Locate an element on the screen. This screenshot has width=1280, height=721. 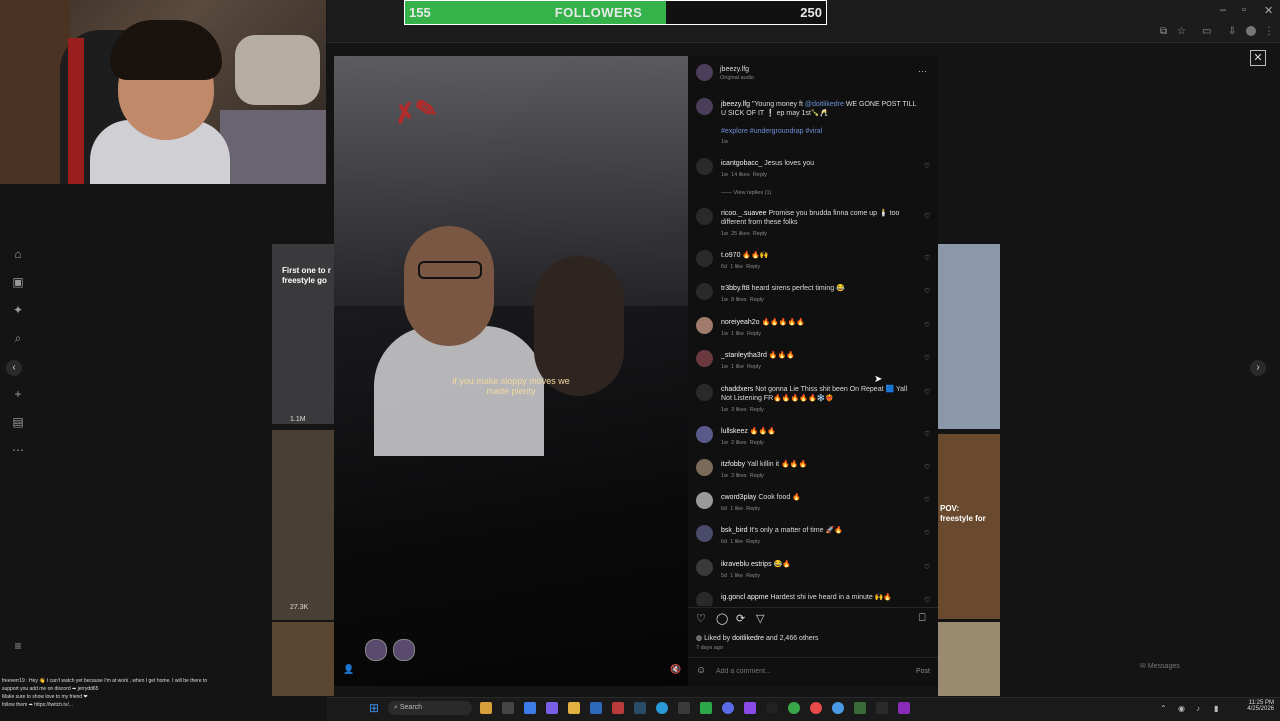
comment-username: cword3play is located at coordinates (738, 497).